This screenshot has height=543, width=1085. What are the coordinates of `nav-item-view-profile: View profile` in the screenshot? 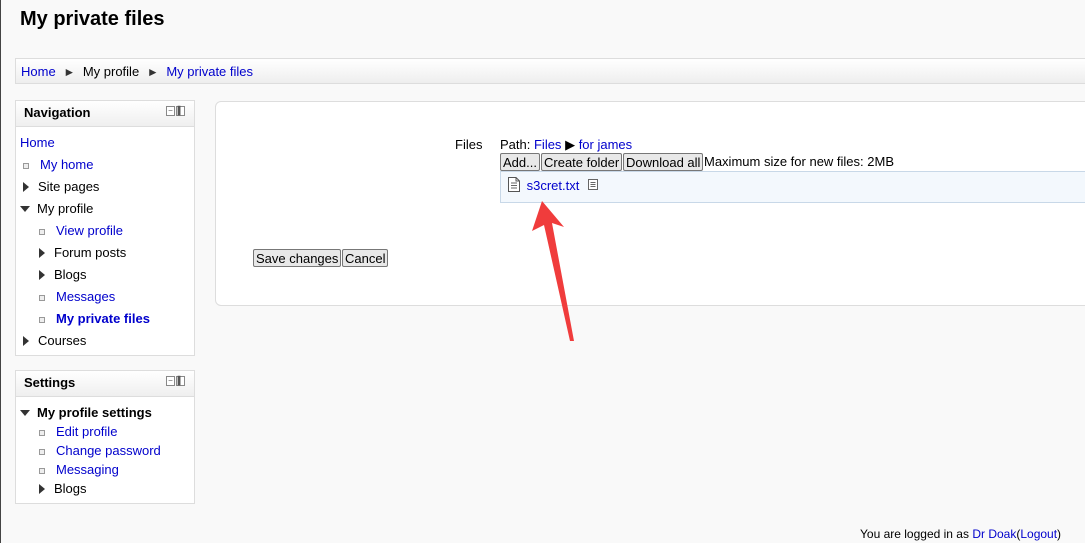 It's located at (81, 231).